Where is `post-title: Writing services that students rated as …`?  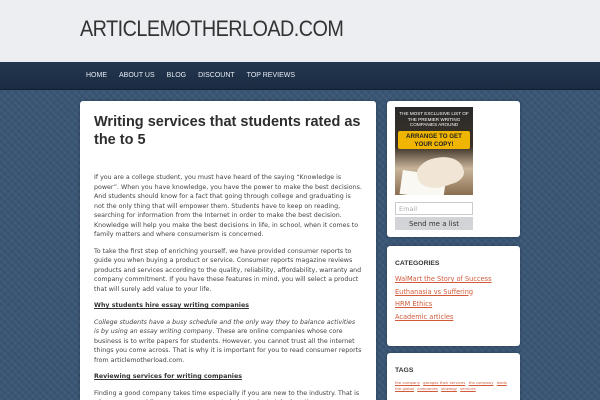 post-title: Writing services that students rated as … is located at coordinates (227, 131).